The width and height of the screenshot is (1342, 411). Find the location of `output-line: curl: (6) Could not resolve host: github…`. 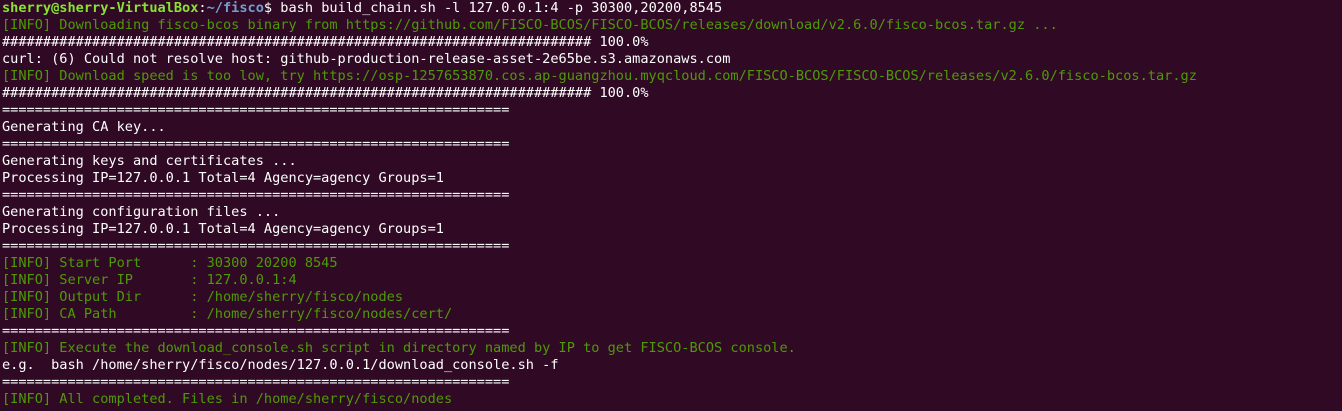

output-line: curl: (6) Could not resolve host: github… is located at coordinates (366, 59).